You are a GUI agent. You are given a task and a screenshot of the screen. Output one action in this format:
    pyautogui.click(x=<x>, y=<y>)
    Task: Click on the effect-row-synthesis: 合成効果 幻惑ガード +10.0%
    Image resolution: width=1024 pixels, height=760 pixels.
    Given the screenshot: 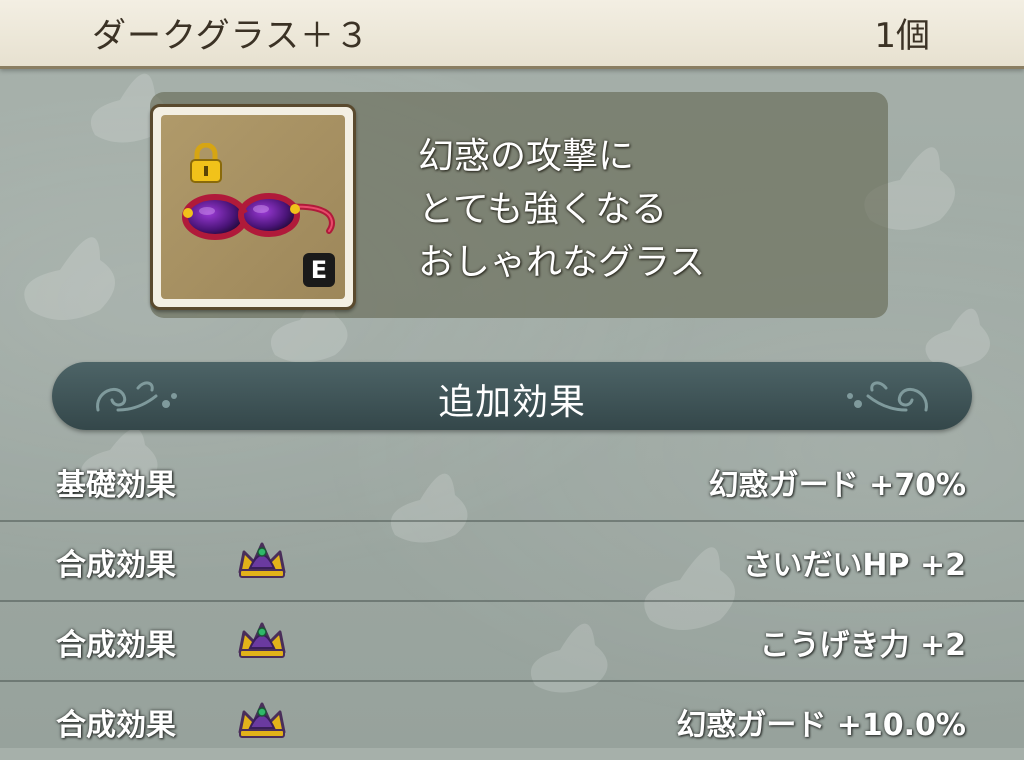 What is the action you would take?
    pyautogui.click(x=512, y=720)
    